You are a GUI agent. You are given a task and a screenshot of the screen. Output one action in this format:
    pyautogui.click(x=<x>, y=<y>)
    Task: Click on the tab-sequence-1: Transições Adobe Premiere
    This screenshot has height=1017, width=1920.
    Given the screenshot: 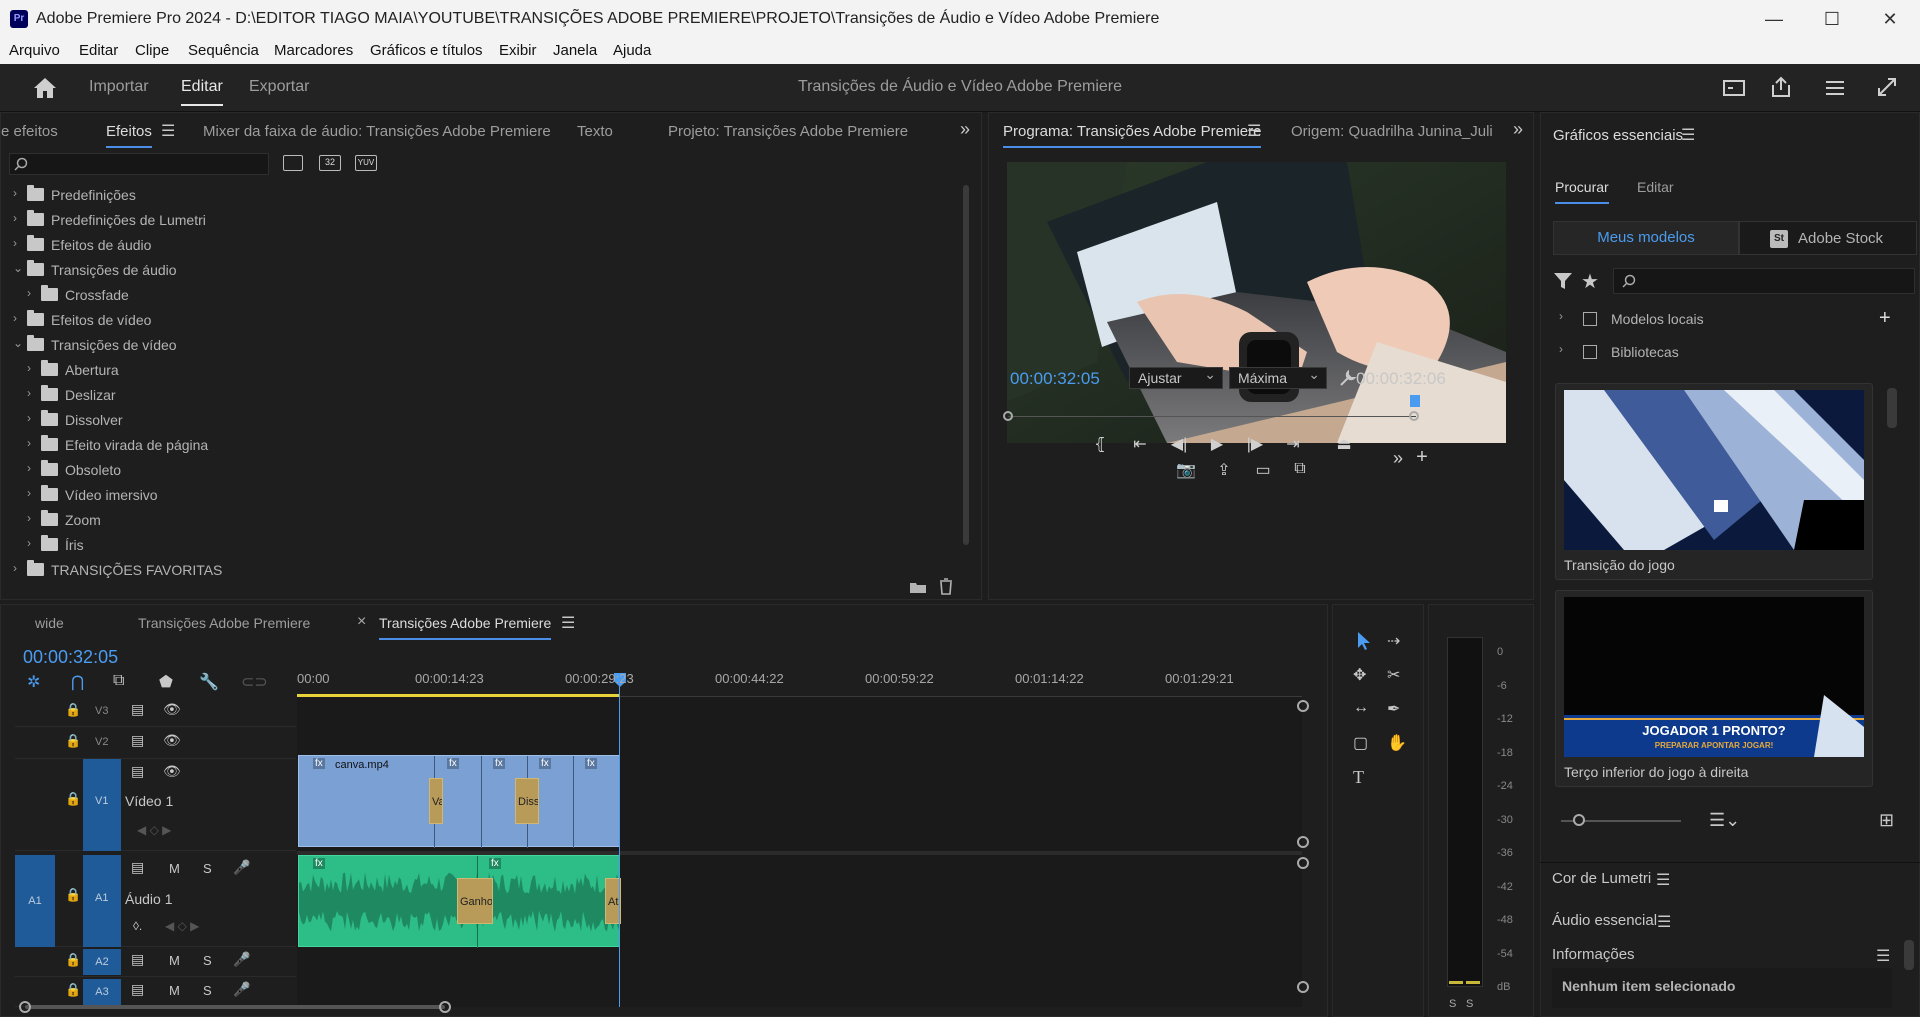 What is the action you would take?
    pyautogui.click(x=224, y=623)
    